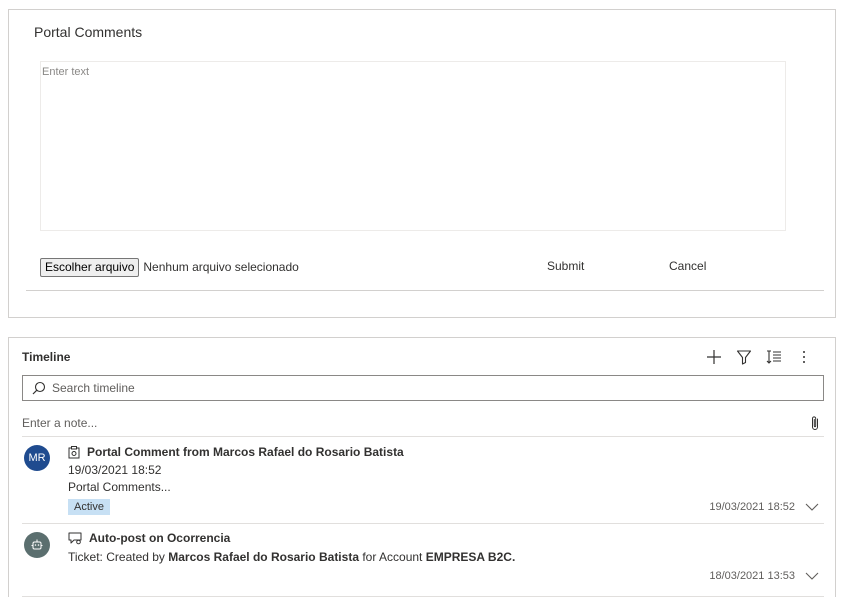 The height and width of the screenshot is (597, 850). What do you see at coordinates (815, 425) in the screenshot?
I see `attachment-icon` at bounding box center [815, 425].